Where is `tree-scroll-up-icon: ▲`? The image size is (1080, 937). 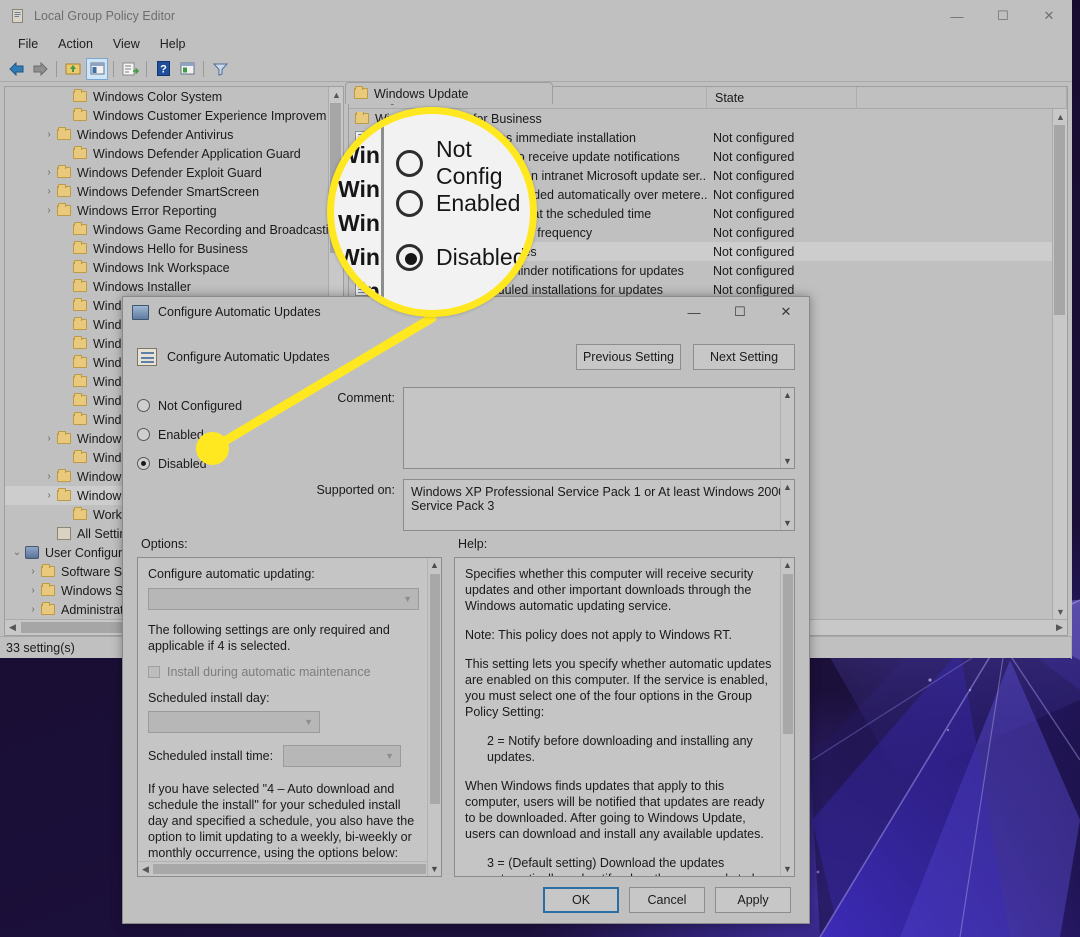
tree-scroll-up-icon: ▲ is located at coordinates (336, 94).